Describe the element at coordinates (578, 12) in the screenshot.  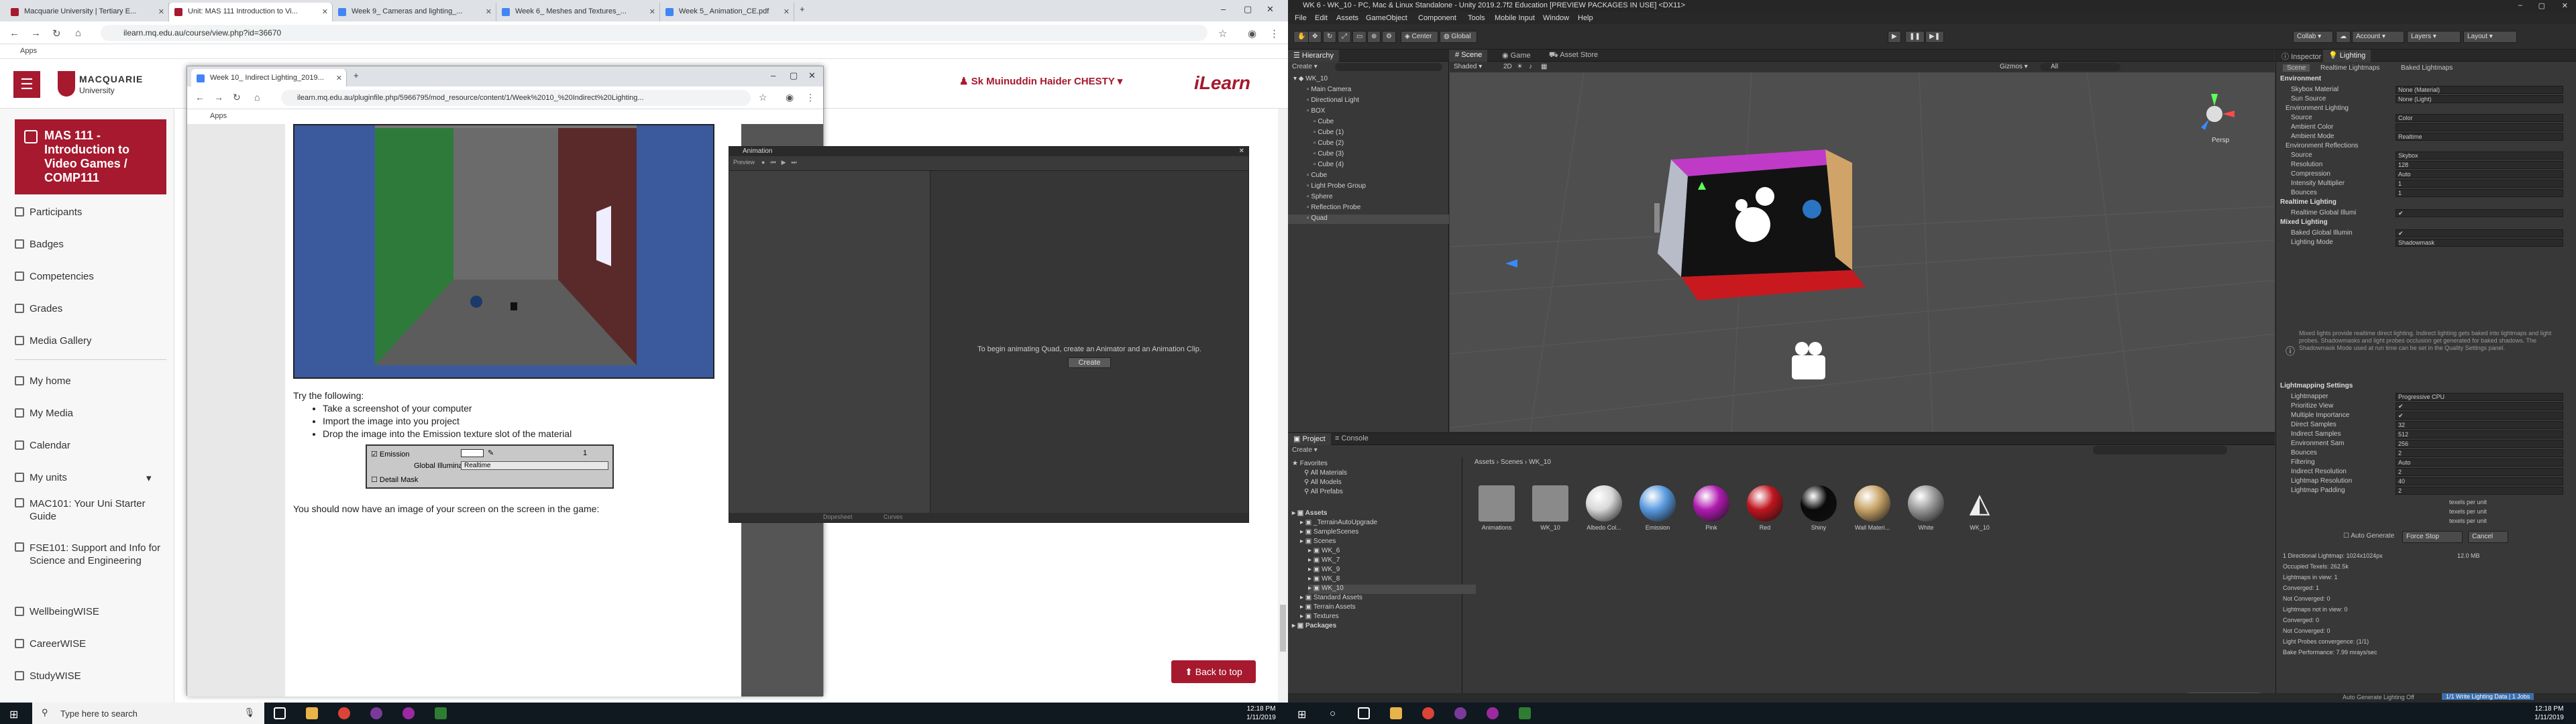
I see `browser-tab: Week 6_ Meshes and Textures_... ✕` at that location.